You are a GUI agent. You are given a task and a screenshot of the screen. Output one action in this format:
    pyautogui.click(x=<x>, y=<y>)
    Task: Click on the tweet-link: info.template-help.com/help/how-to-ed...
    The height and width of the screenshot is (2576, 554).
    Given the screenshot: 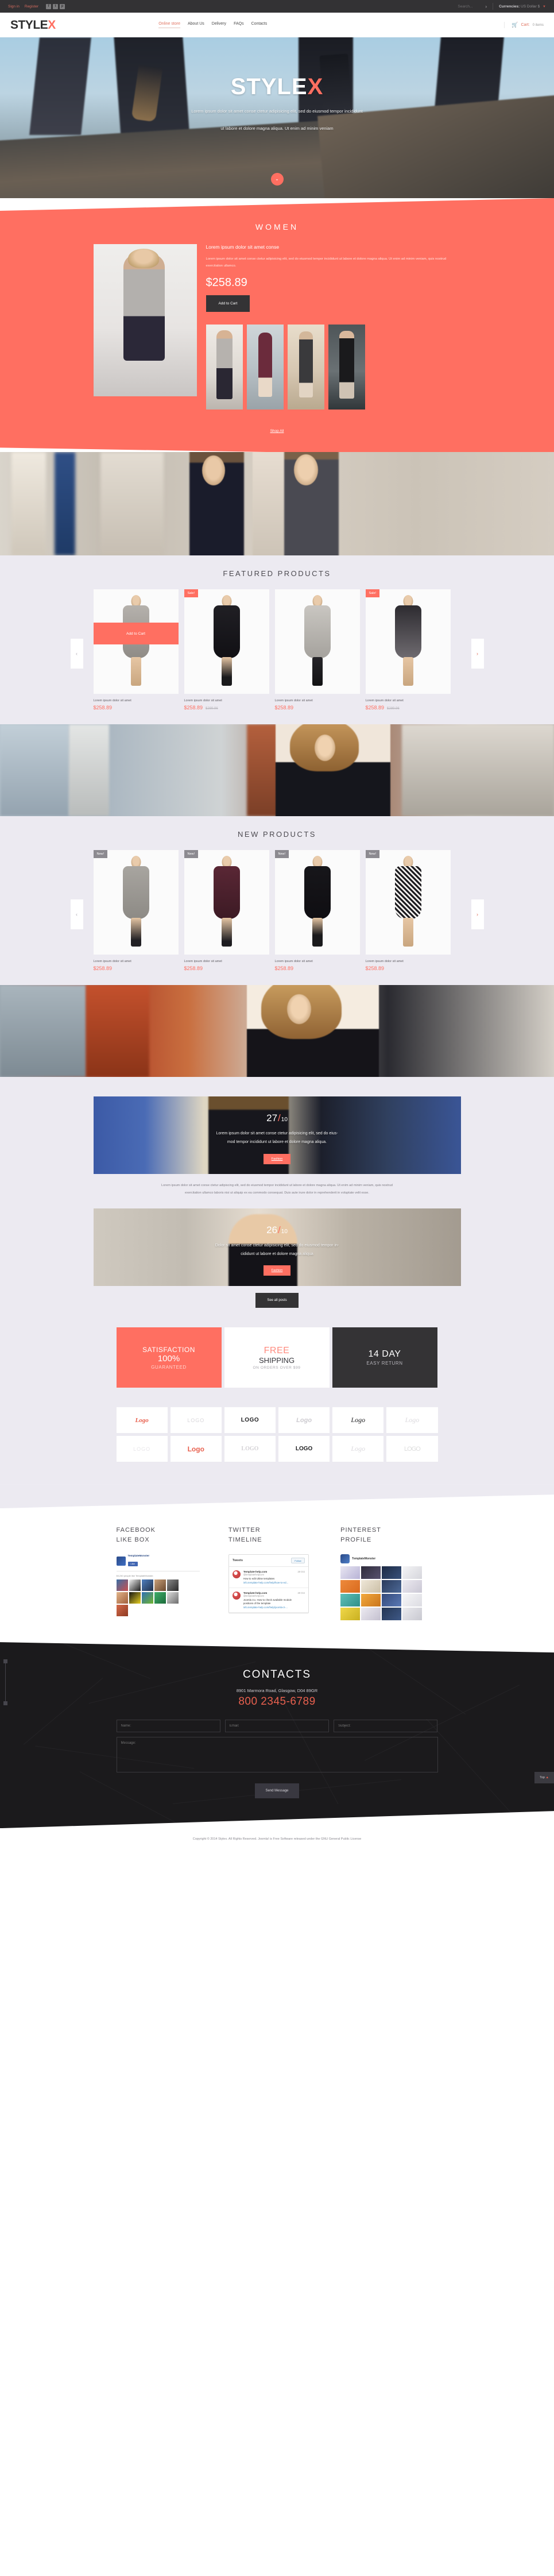 What is the action you would take?
    pyautogui.click(x=269, y=1582)
    